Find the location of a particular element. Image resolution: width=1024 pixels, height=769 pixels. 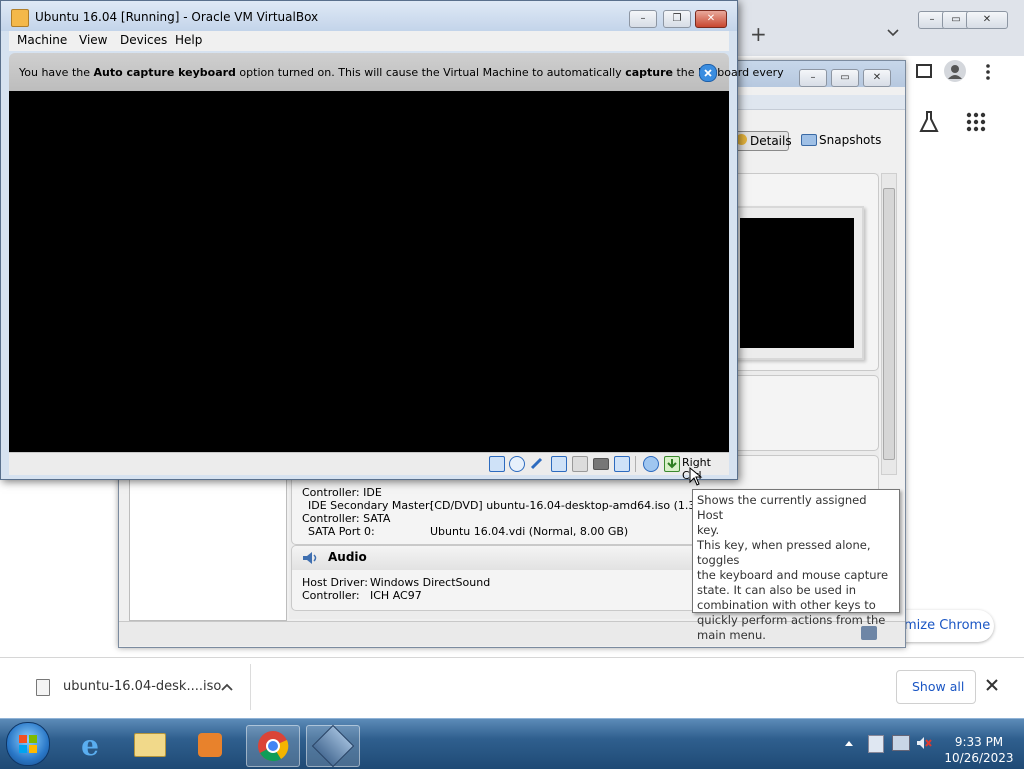

media-player-icon is located at coordinates (210, 745).